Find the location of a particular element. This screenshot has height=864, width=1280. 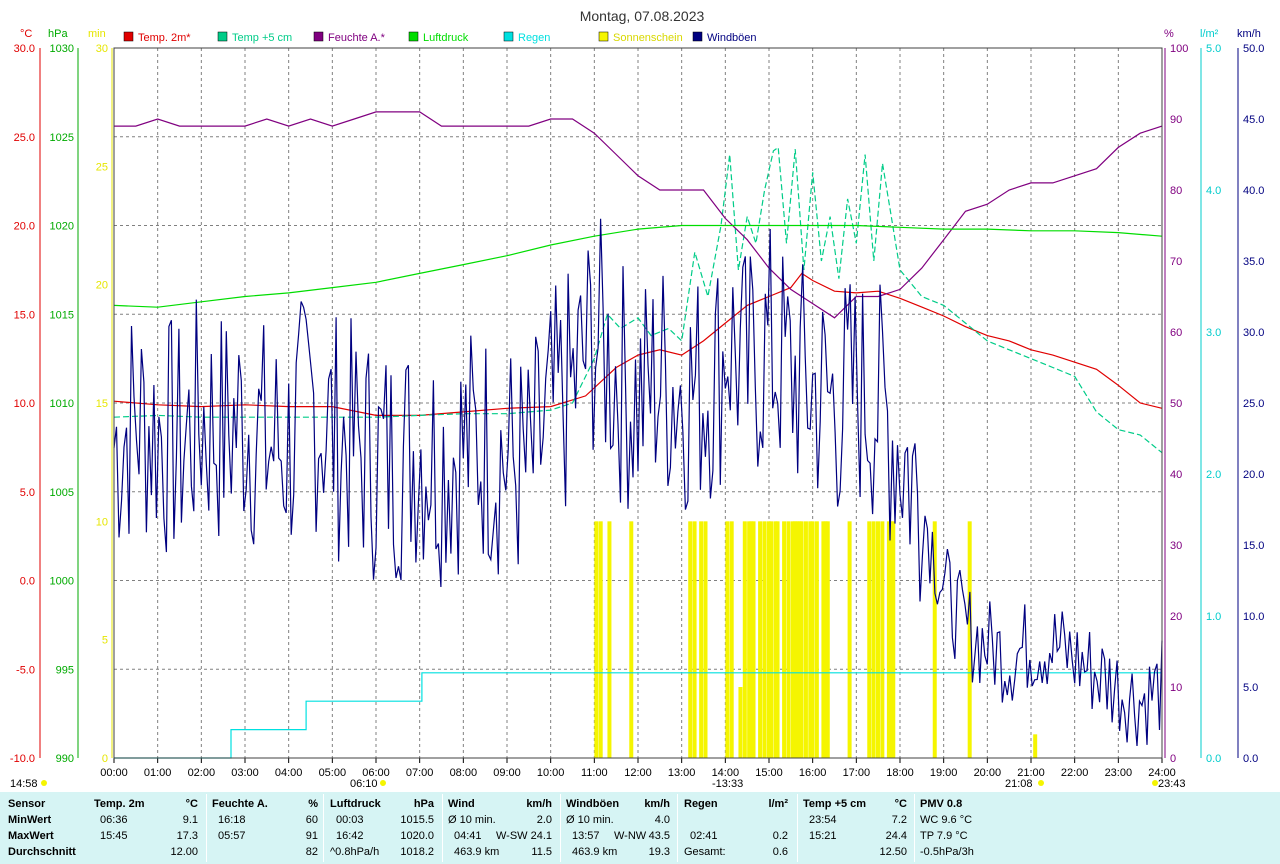

stats-col-temp2m: Temp. 2m °C 06:36 9.1 15:45 17.3 12.00 is located at coordinates (148, 828).